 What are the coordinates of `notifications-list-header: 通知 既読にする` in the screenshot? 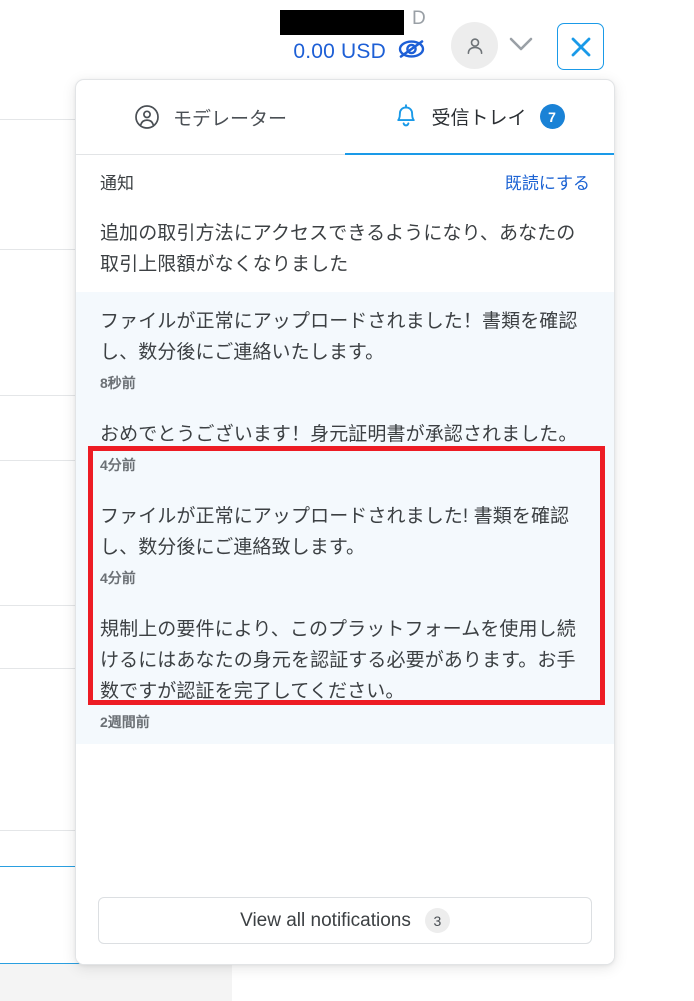 It's located at (345, 179).